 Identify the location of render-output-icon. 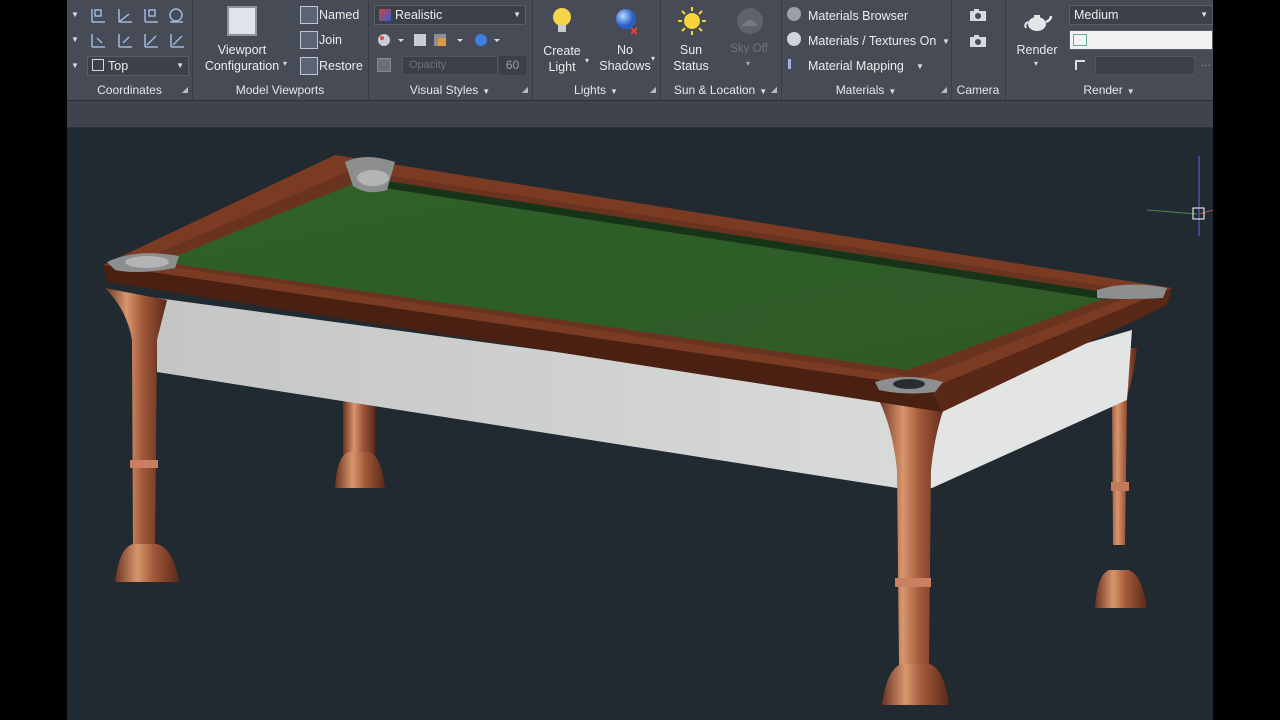
(1080, 65).